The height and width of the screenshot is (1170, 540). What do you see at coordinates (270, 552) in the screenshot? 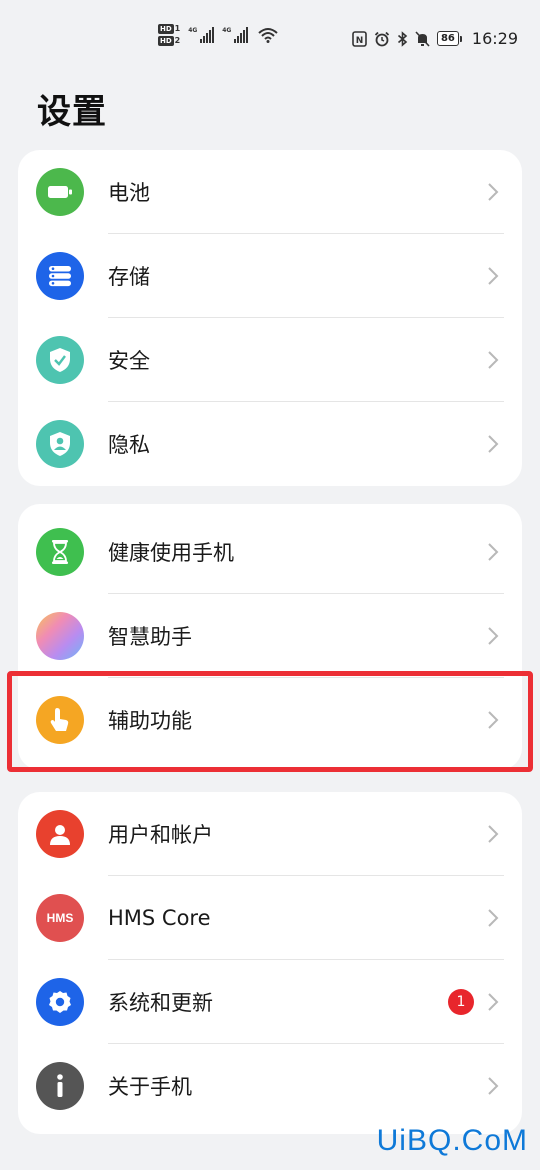
I see `settings-item-digital-balance: 健康使用手机` at bounding box center [270, 552].